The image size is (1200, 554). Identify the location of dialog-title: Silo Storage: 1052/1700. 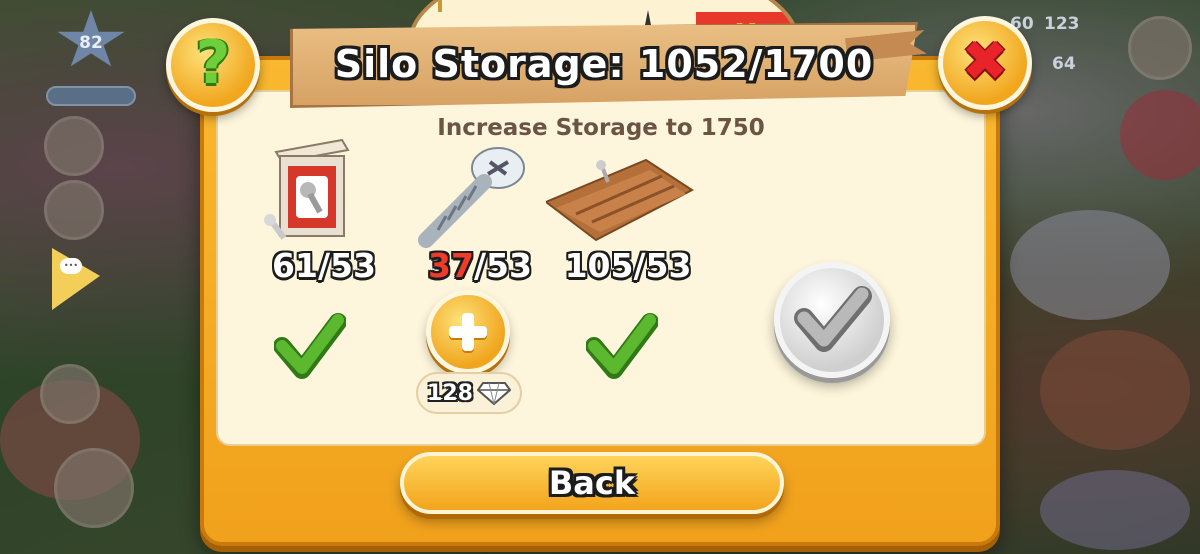
(604, 64).